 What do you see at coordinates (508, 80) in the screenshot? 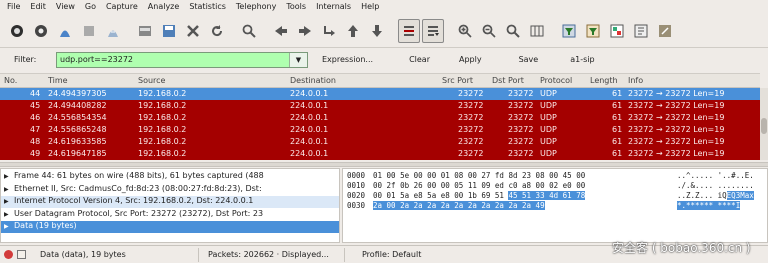
I see `column-header-dst-port: Dst Port` at bounding box center [508, 80].